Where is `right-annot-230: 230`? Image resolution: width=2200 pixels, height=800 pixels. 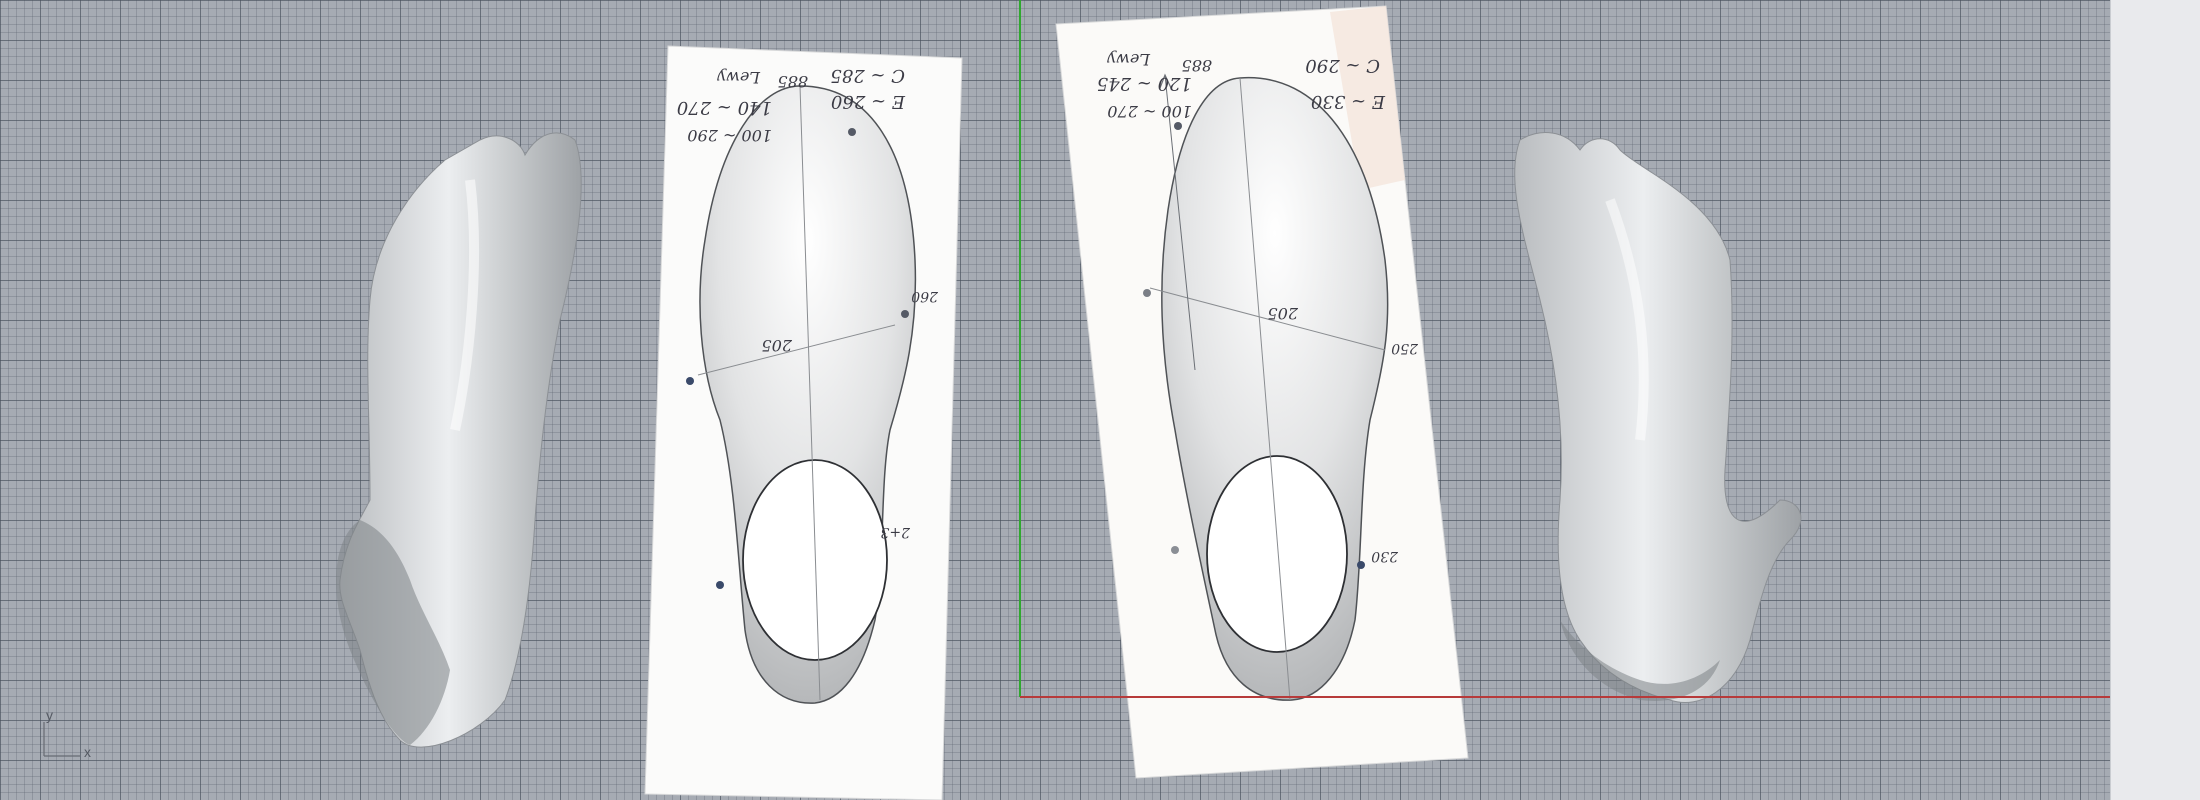 right-annot-230: 230 is located at coordinates (1385, 556).